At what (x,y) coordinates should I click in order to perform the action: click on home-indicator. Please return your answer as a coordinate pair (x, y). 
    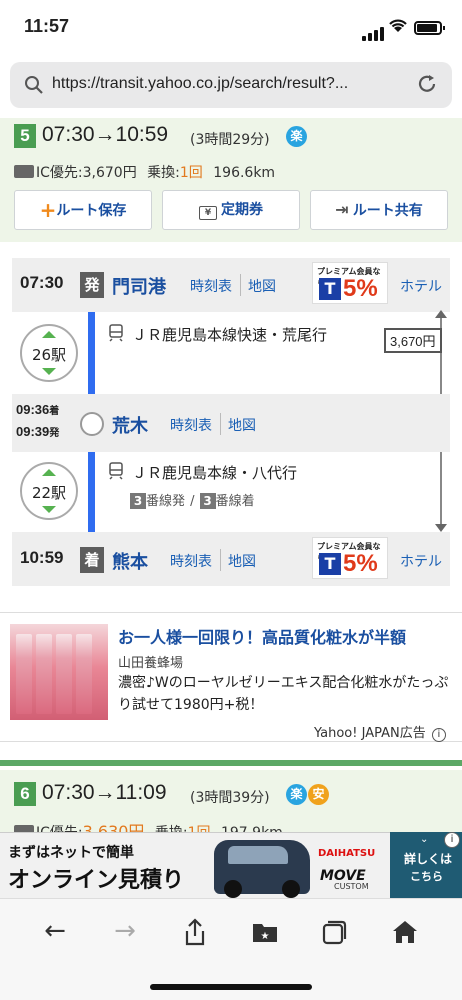
    Looking at the image, I should click on (231, 987).